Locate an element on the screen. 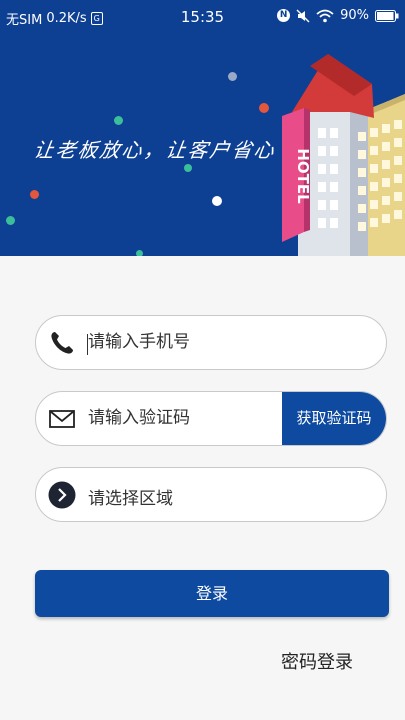  battery-percent: 90% is located at coordinates (354, 15).